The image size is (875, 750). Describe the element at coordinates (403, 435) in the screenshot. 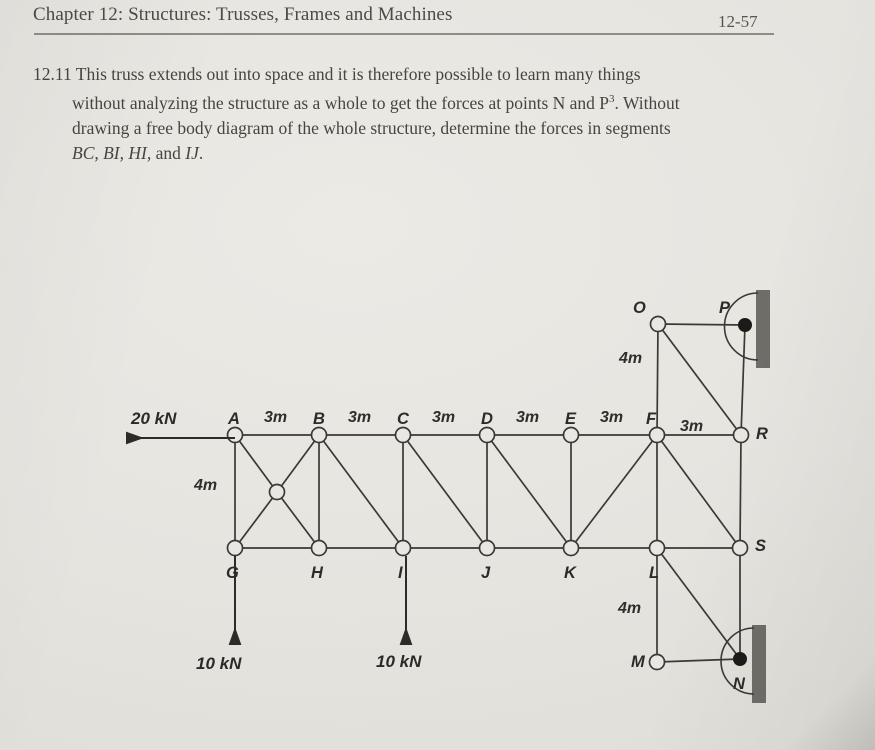

I see `joint-C` at that location.